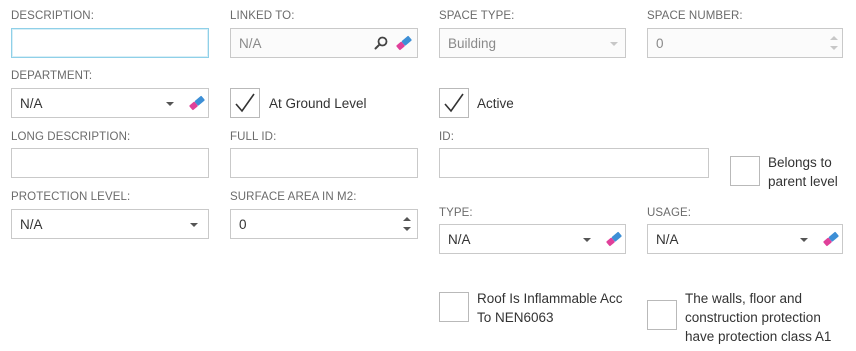 The image size is (856, 351). I want to click on linked-to-field: N/A, so click(324, 43).